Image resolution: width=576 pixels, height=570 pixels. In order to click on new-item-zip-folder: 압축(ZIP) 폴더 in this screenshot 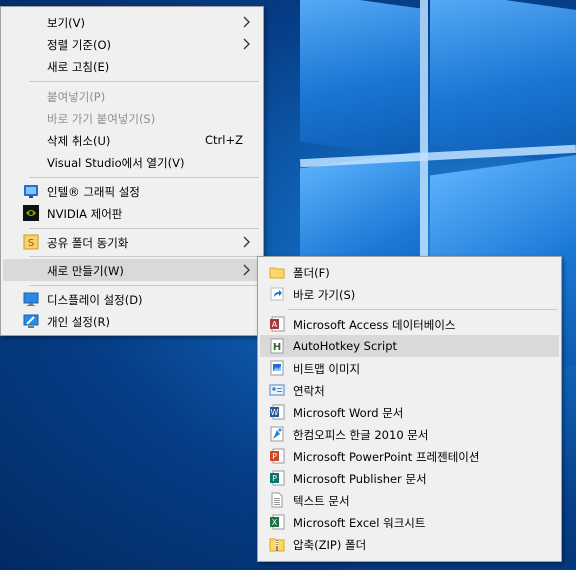, I will do `click(409, 544)`.